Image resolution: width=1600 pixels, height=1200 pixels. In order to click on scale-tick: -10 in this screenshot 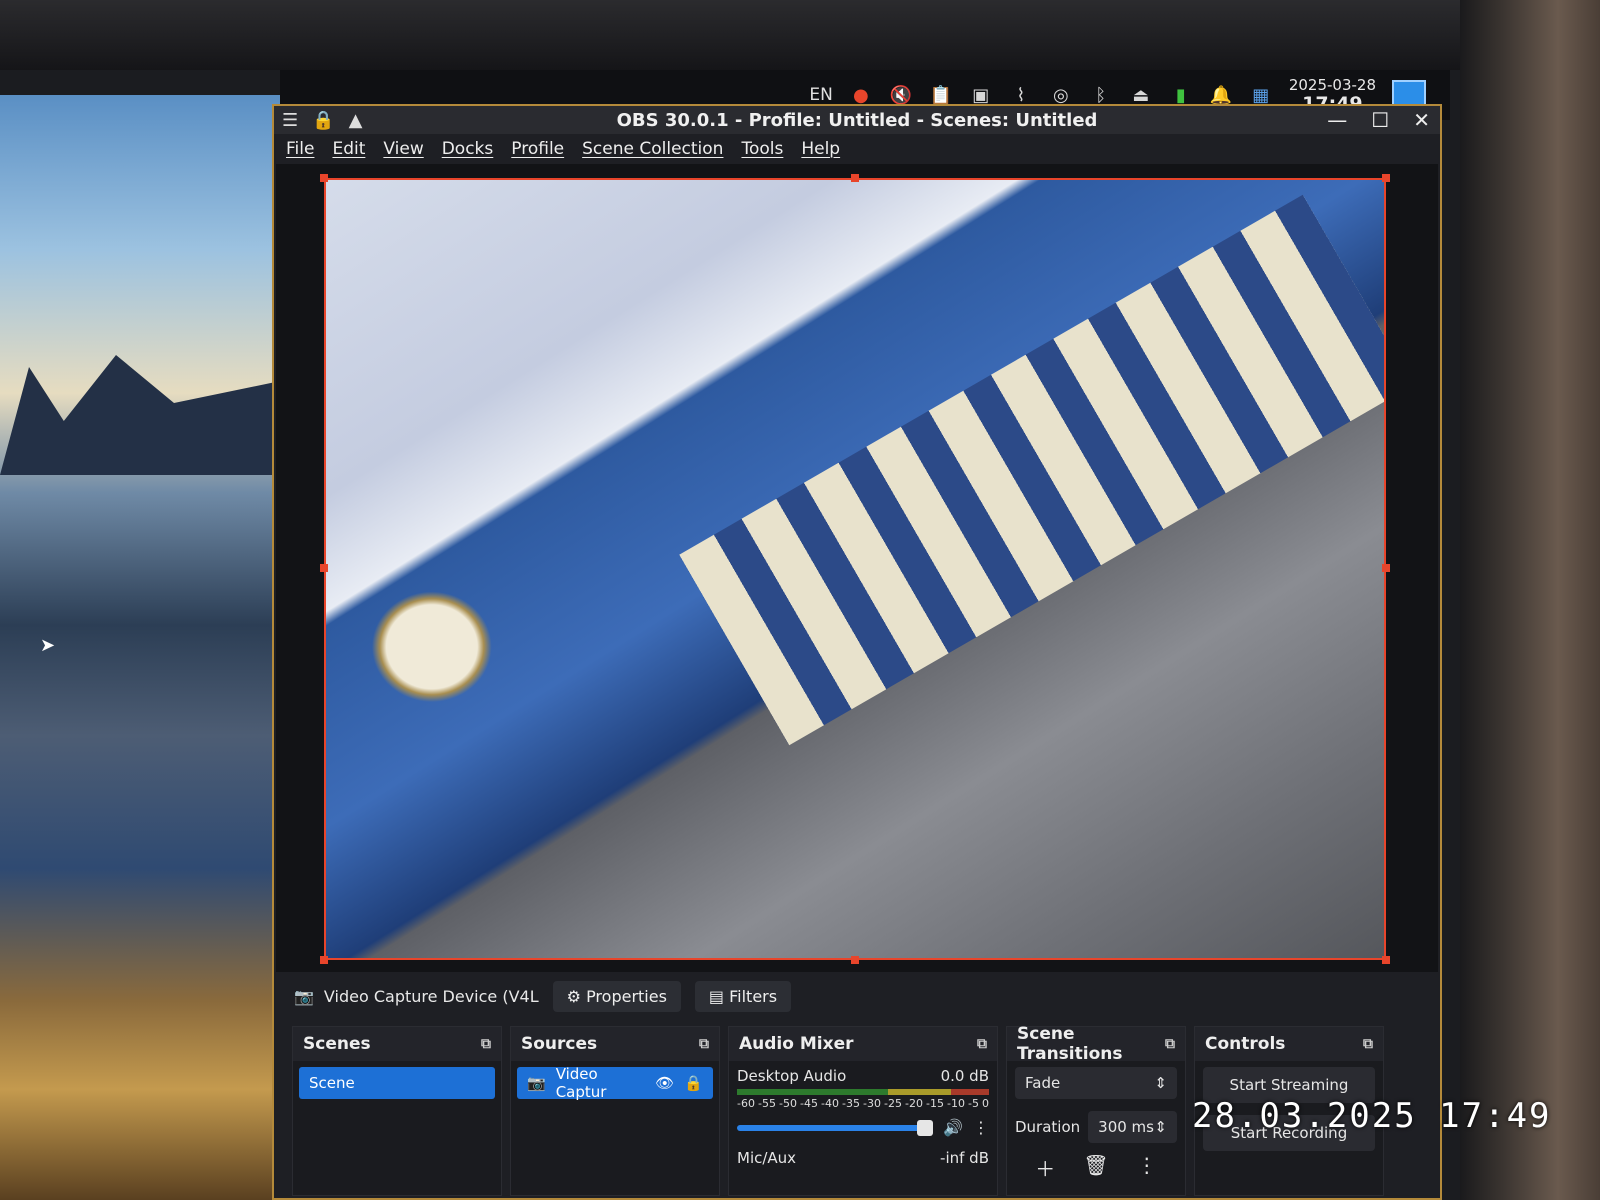, I will do `click(956, 1103)`.